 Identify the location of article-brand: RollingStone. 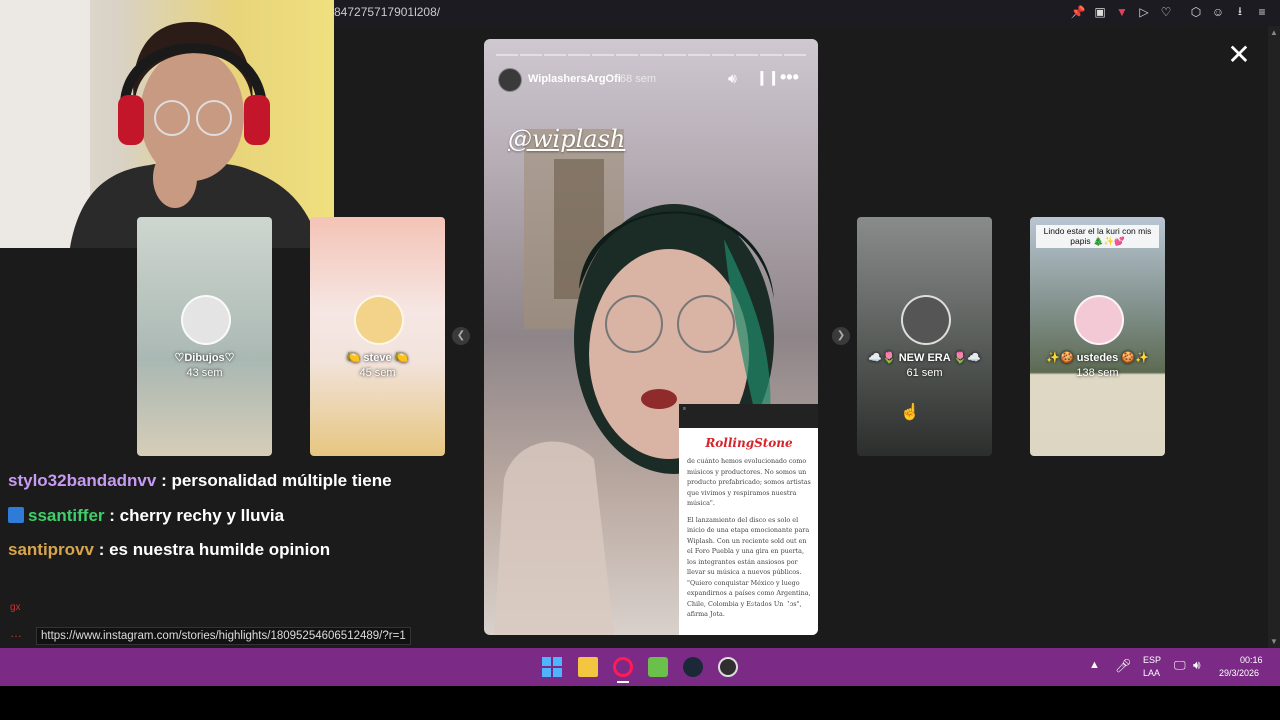
(749, 443).